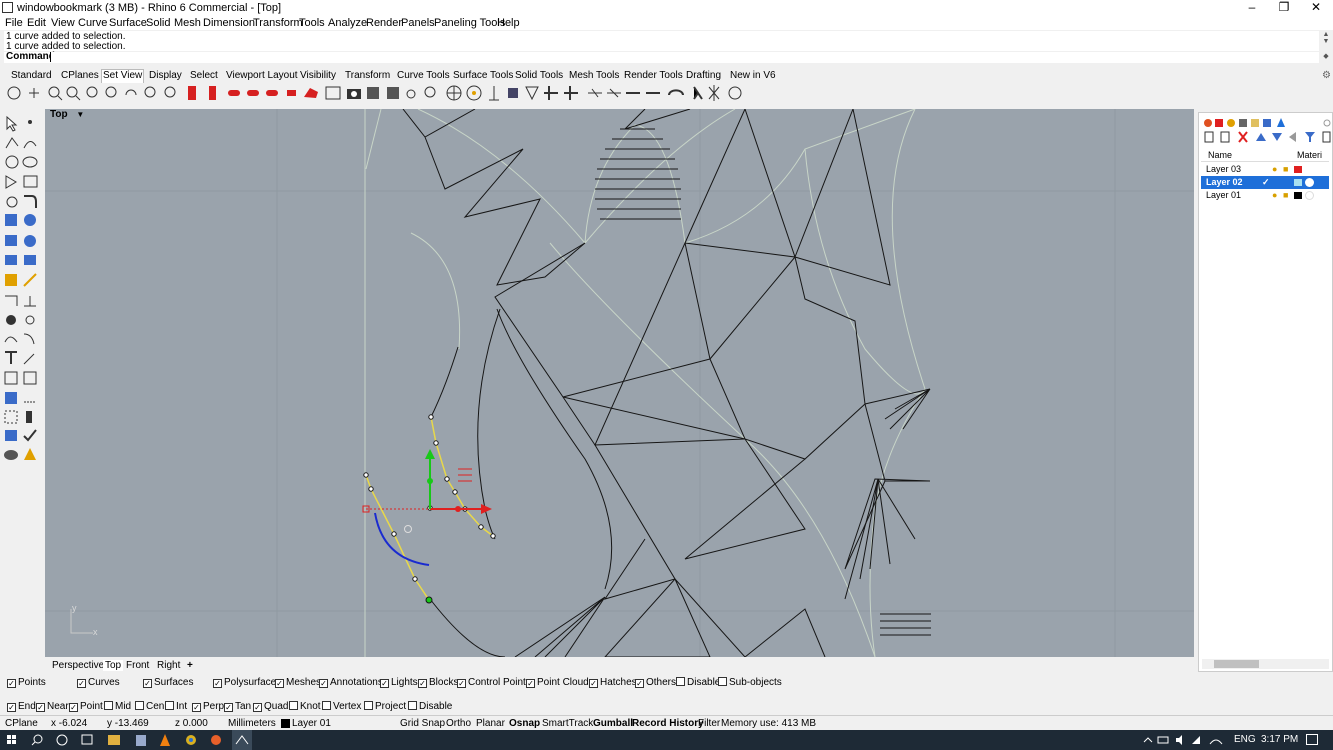 This screenshot has width=1333, height=750. What do you see at coordinates (668, 723) in the screenshot?
I see `record-history-toggle: Record History` at bounding box center [668, 723].